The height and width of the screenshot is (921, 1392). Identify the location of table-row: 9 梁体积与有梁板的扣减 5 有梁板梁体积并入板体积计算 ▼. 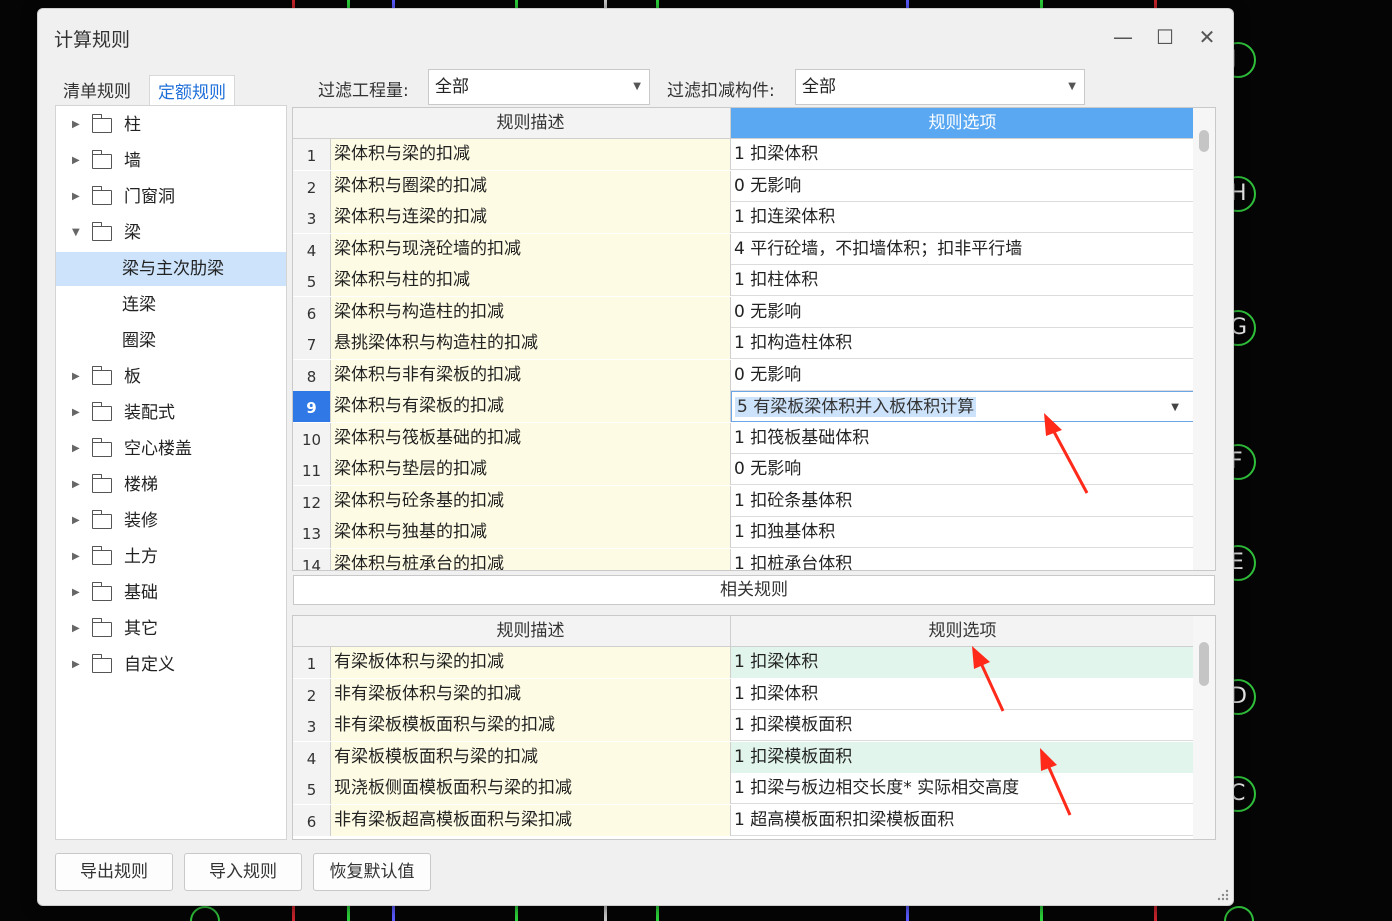
(743, 406).